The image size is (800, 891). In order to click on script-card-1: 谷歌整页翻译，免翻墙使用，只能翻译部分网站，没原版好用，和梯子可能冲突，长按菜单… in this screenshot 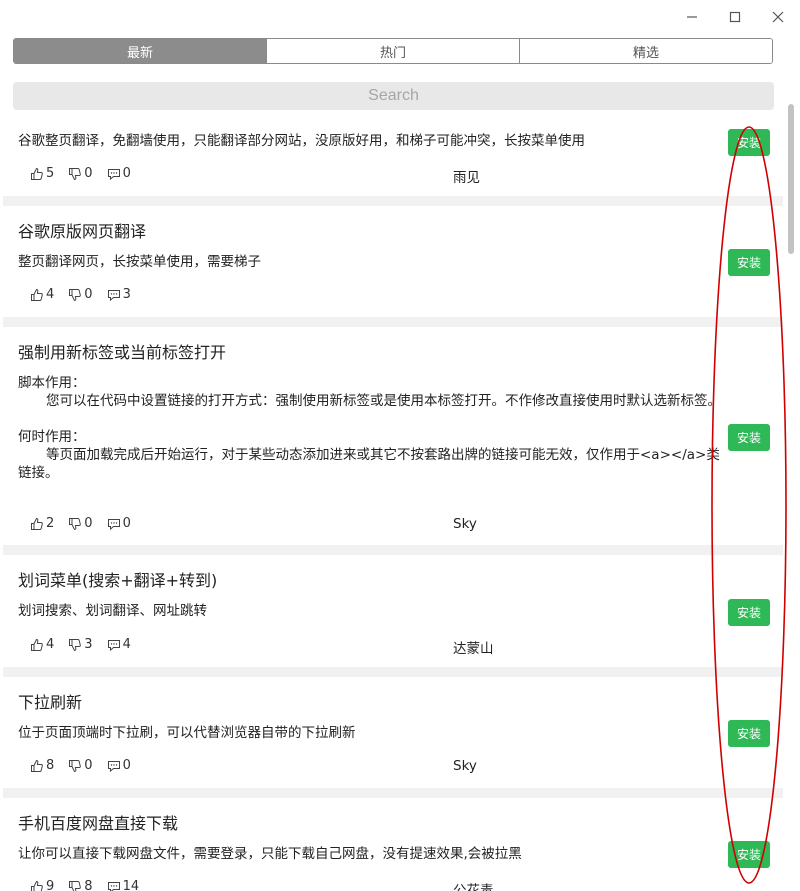, I will do `click(393, 157)`.